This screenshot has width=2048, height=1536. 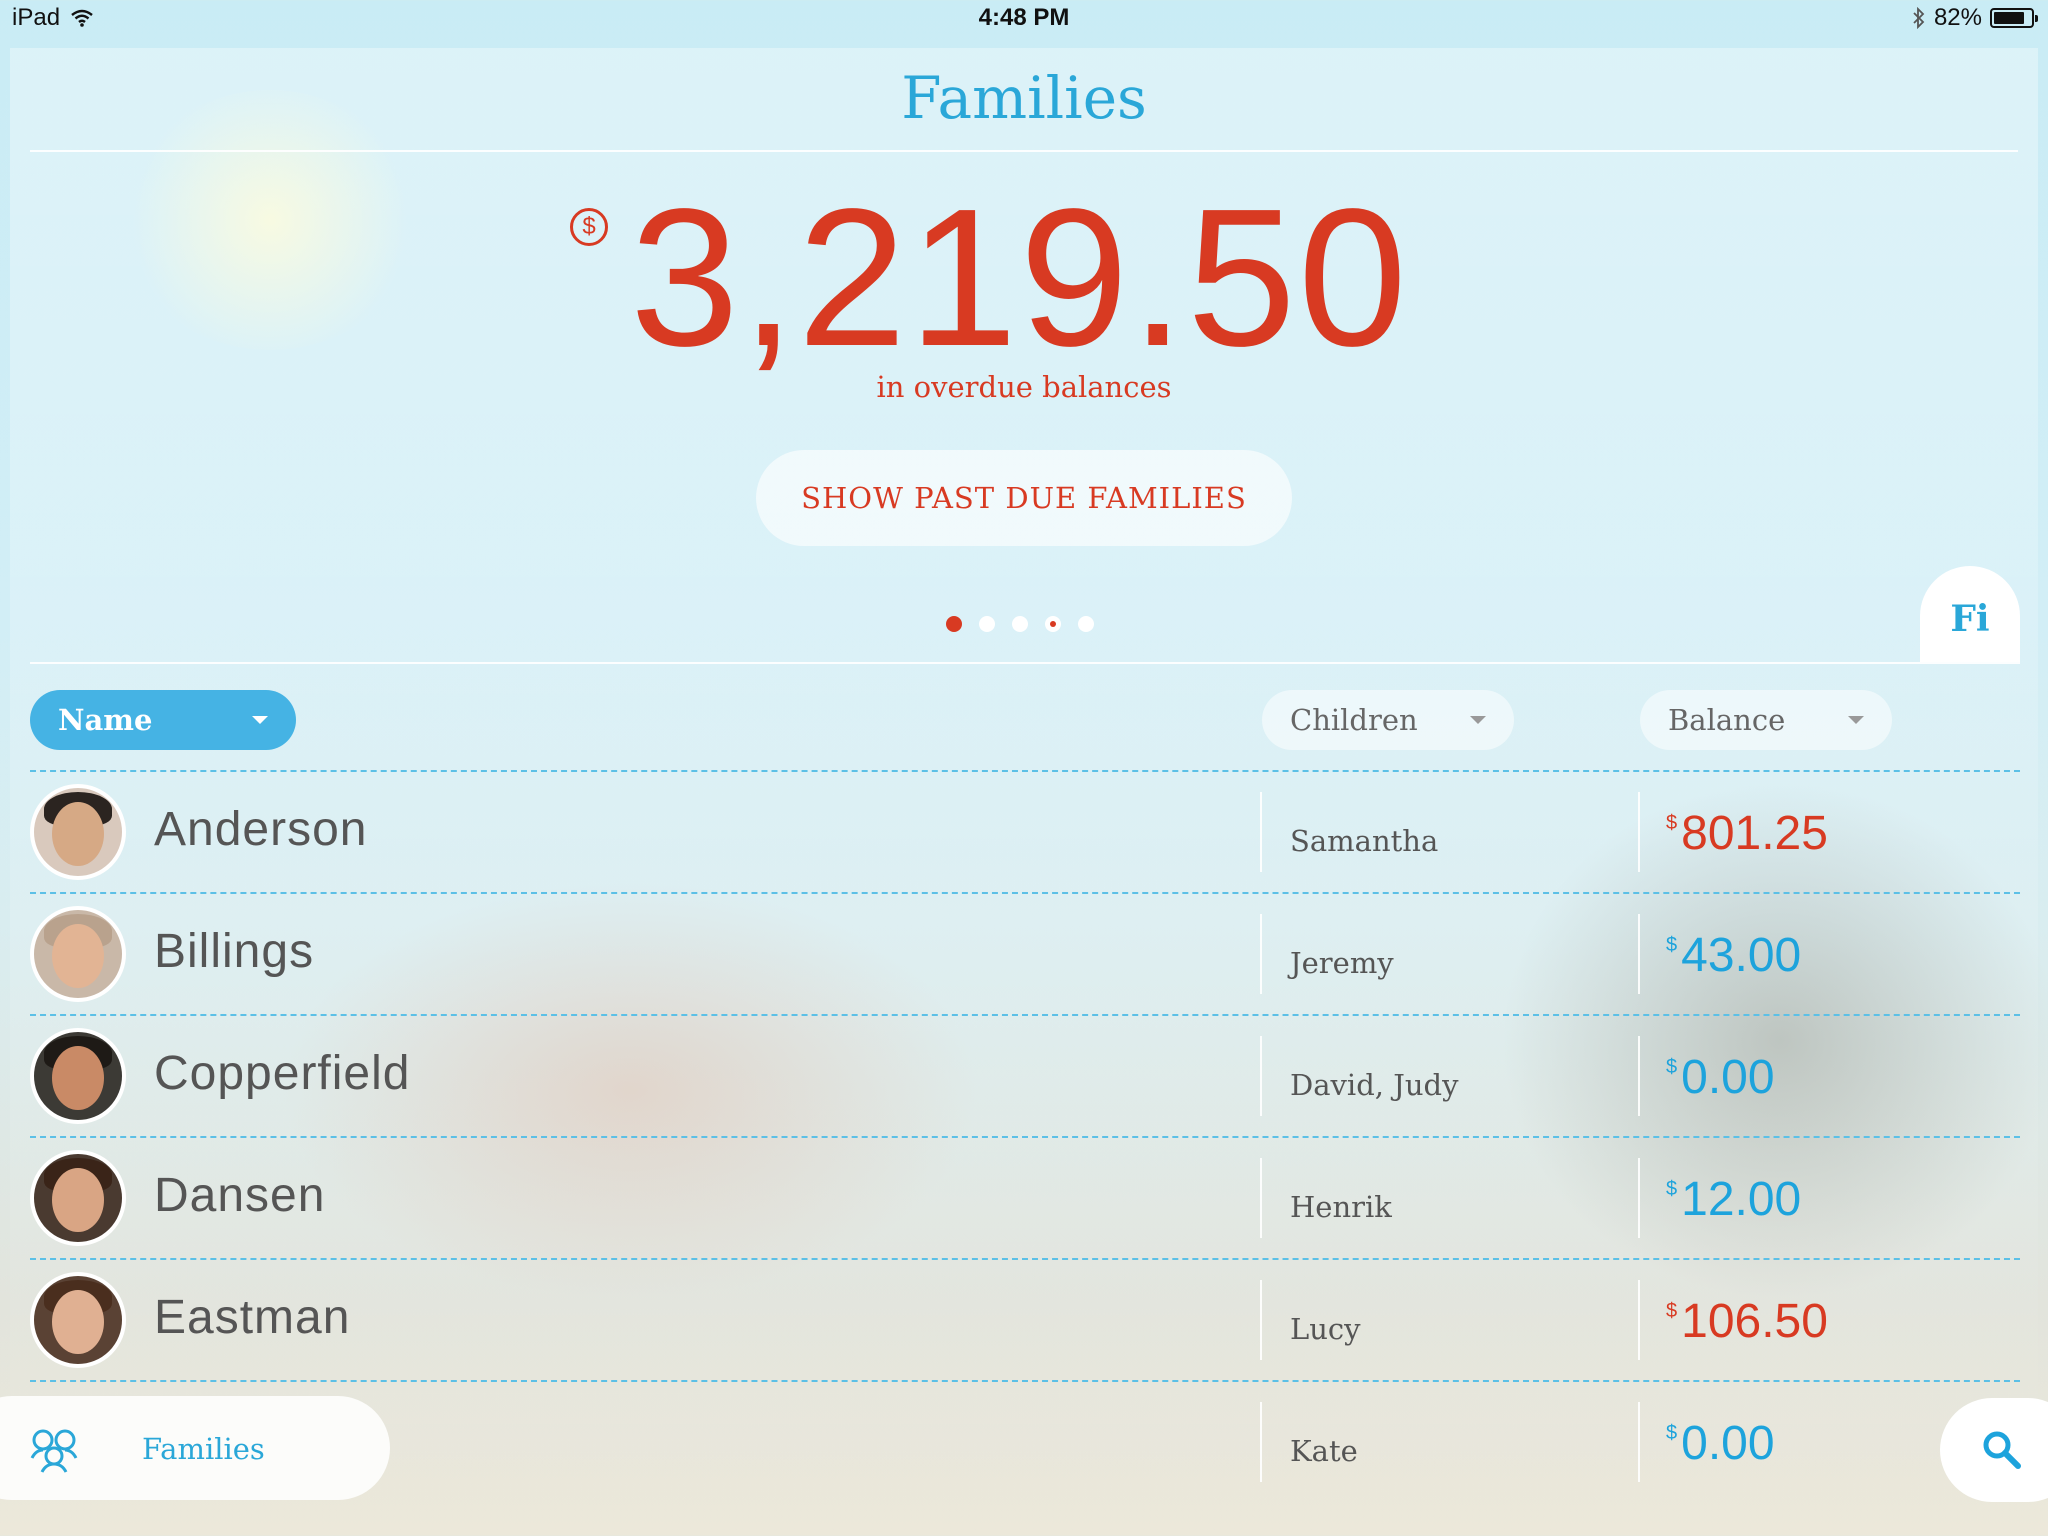 I want to click on show-past-due-button: SHOW PAST DUE FAMILIES, so click(x=1024, y=498).